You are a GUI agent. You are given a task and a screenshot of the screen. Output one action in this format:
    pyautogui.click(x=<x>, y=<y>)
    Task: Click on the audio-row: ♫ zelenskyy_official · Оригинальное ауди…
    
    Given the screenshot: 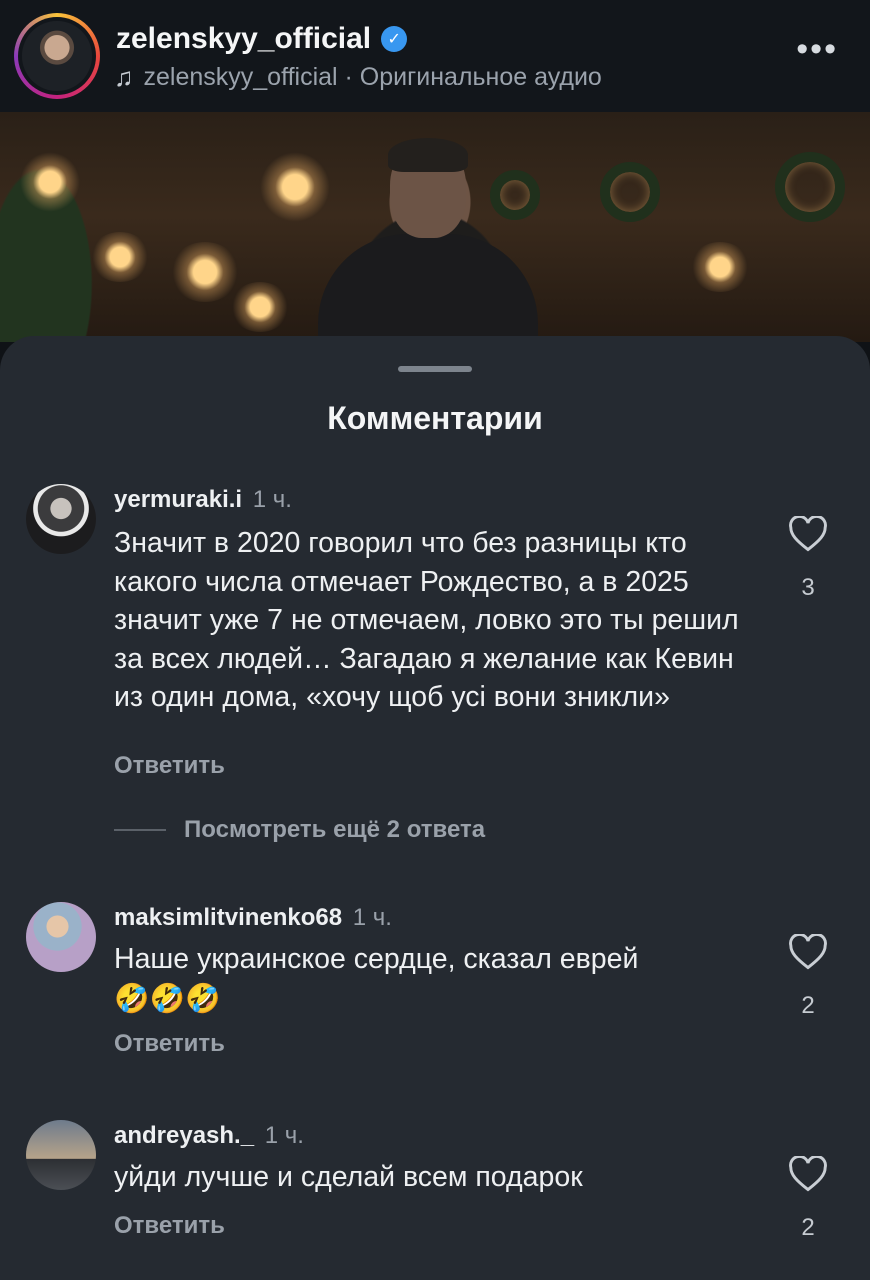 What is the action you would take?
    pyautogui.click(x=358, y=77)
    